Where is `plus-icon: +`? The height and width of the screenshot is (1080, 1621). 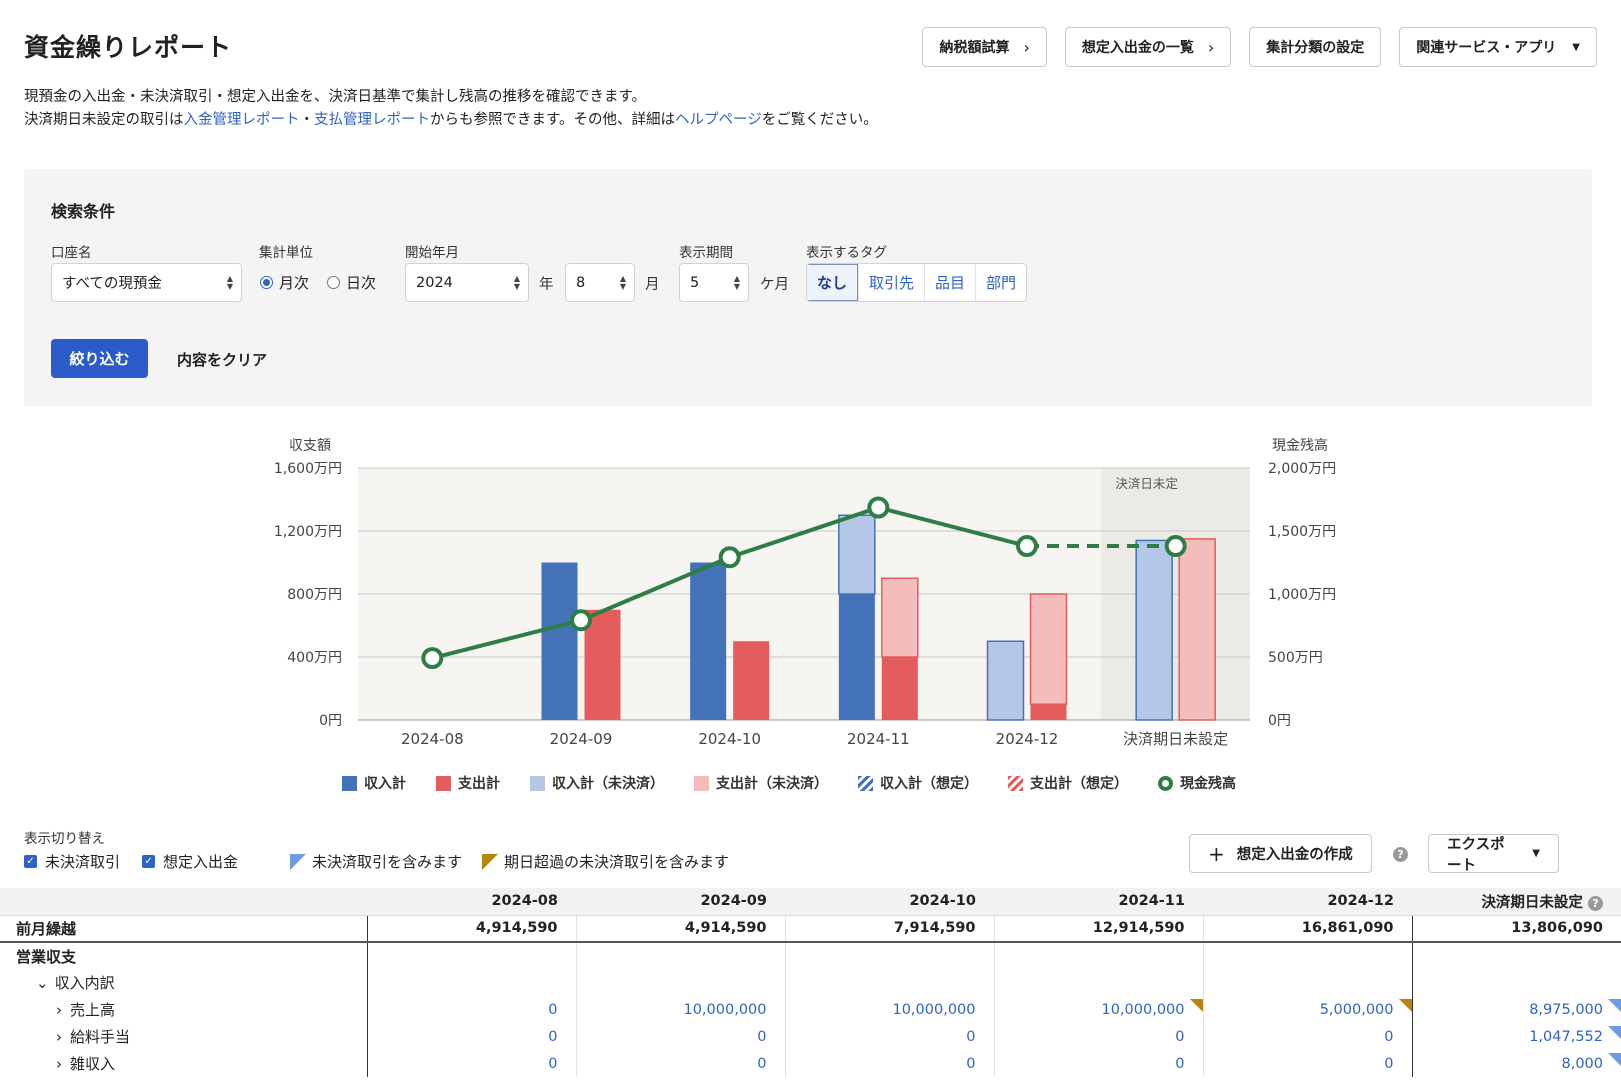 plus-icon: + is located at coordinates (1216, 853).